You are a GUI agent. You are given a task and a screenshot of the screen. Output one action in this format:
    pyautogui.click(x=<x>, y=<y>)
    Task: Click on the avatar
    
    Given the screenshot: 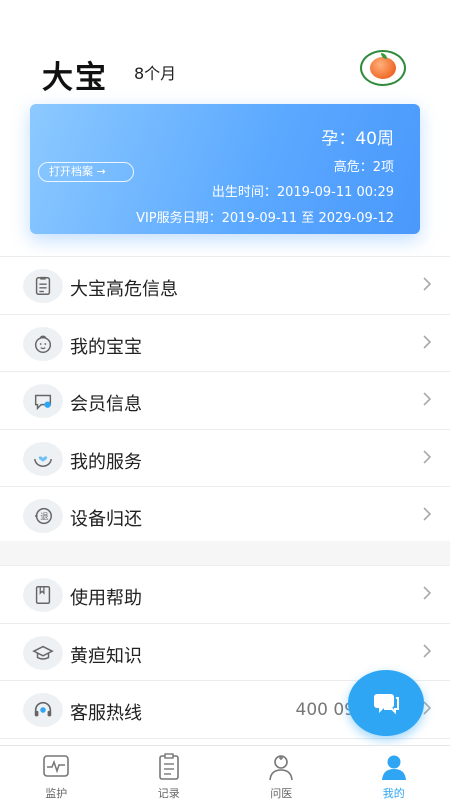 What is the action you would take?
    pyautogui.click(x=383, y=68)
    